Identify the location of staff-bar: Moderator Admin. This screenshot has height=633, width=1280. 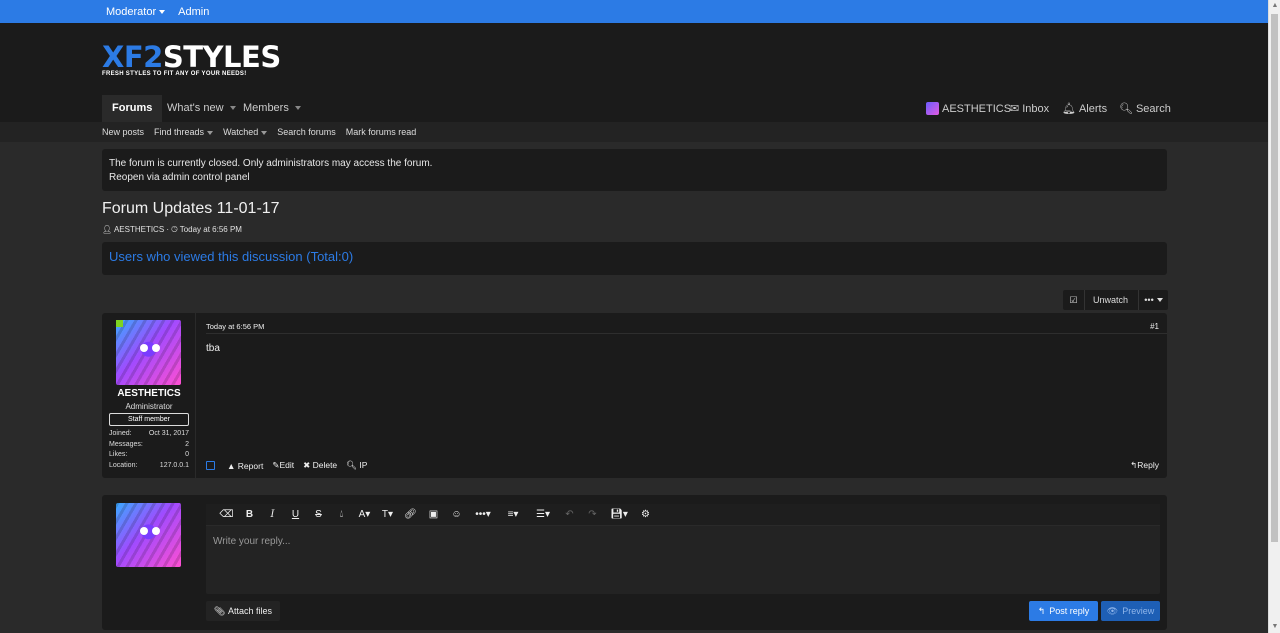
(634, 11).